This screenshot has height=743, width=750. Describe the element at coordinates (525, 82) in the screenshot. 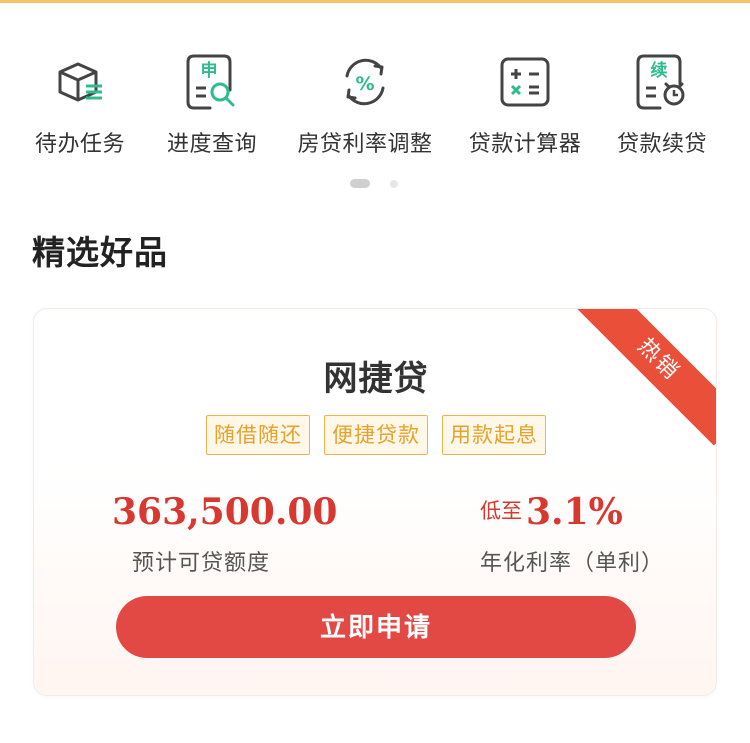

I see `calculator-icon` at that location.